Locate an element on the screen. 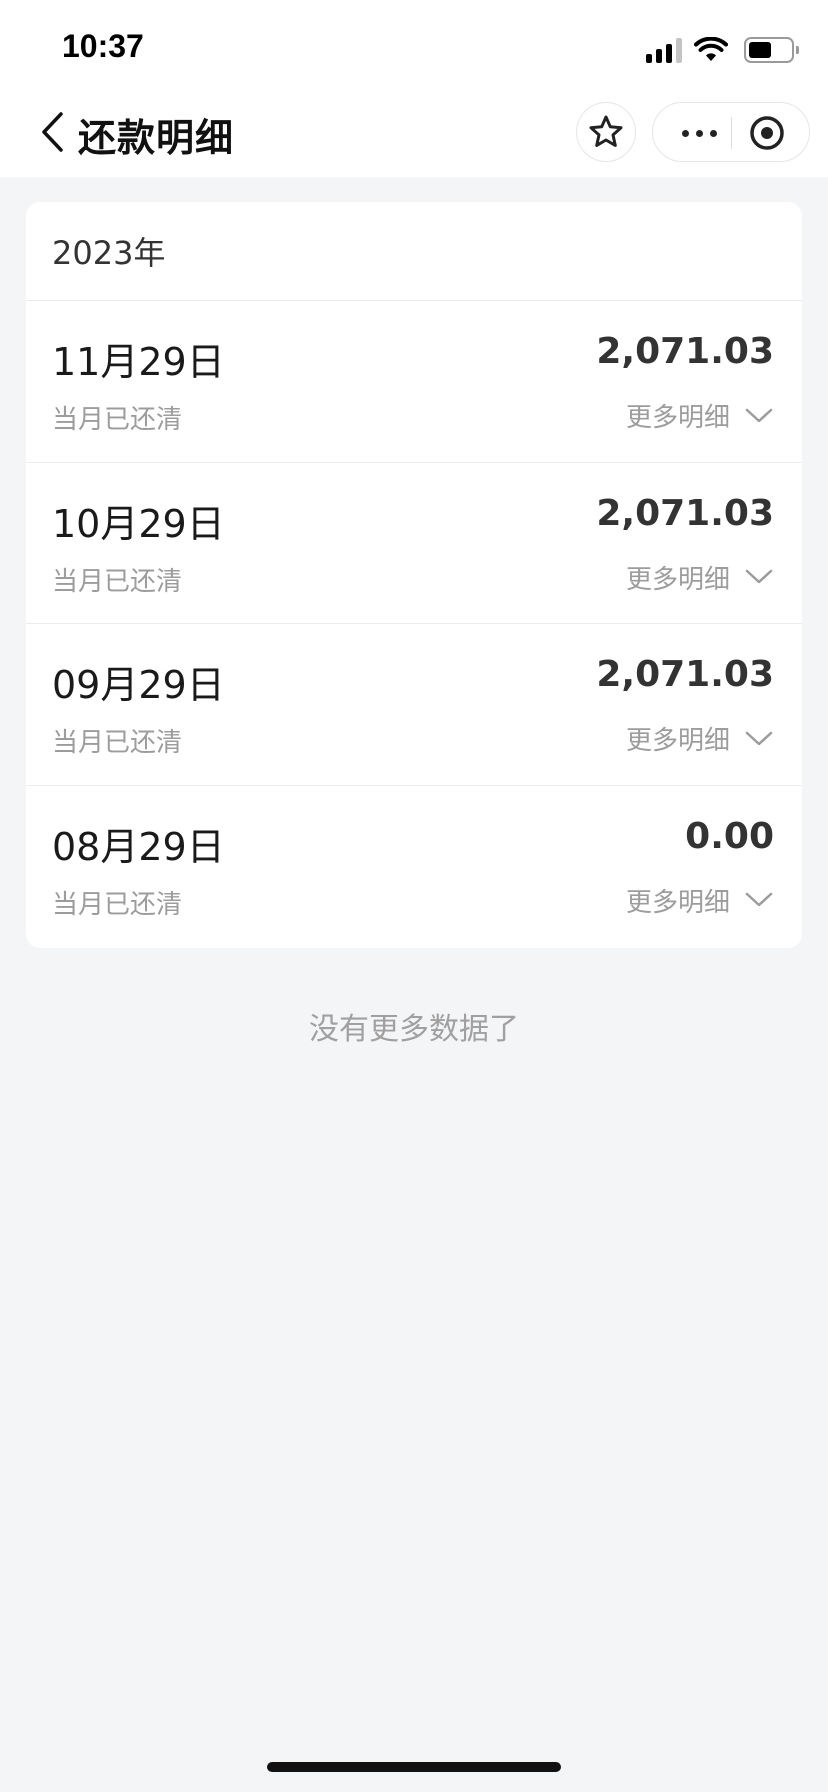 The image size is (828, 1792). home-indicator is located at coordinates (414, 1767).